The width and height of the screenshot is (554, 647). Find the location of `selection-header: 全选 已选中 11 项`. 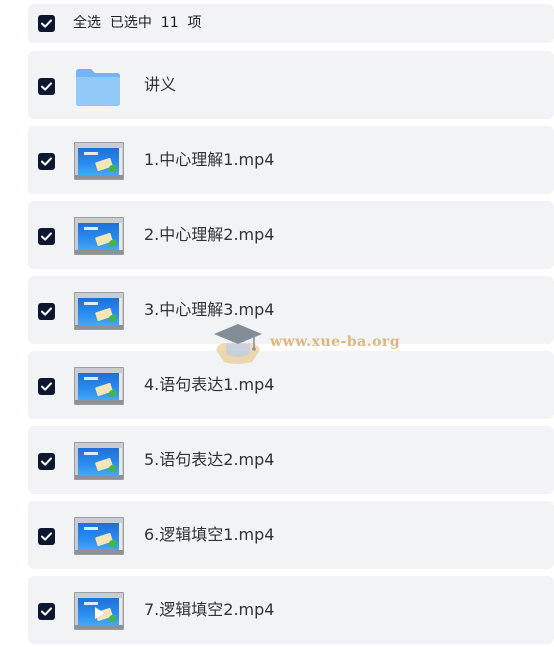

selection-header: 全选 已选中 11 项 is located at coordinates (291, 23).